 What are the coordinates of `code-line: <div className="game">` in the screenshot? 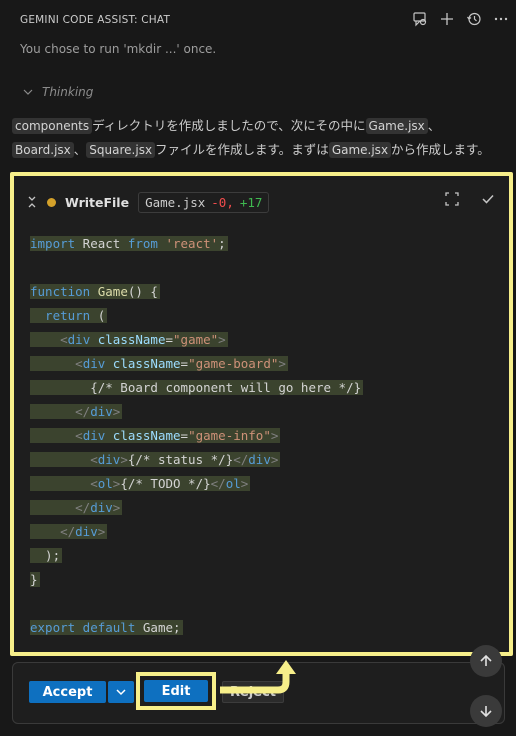 It's located at (129, 339).